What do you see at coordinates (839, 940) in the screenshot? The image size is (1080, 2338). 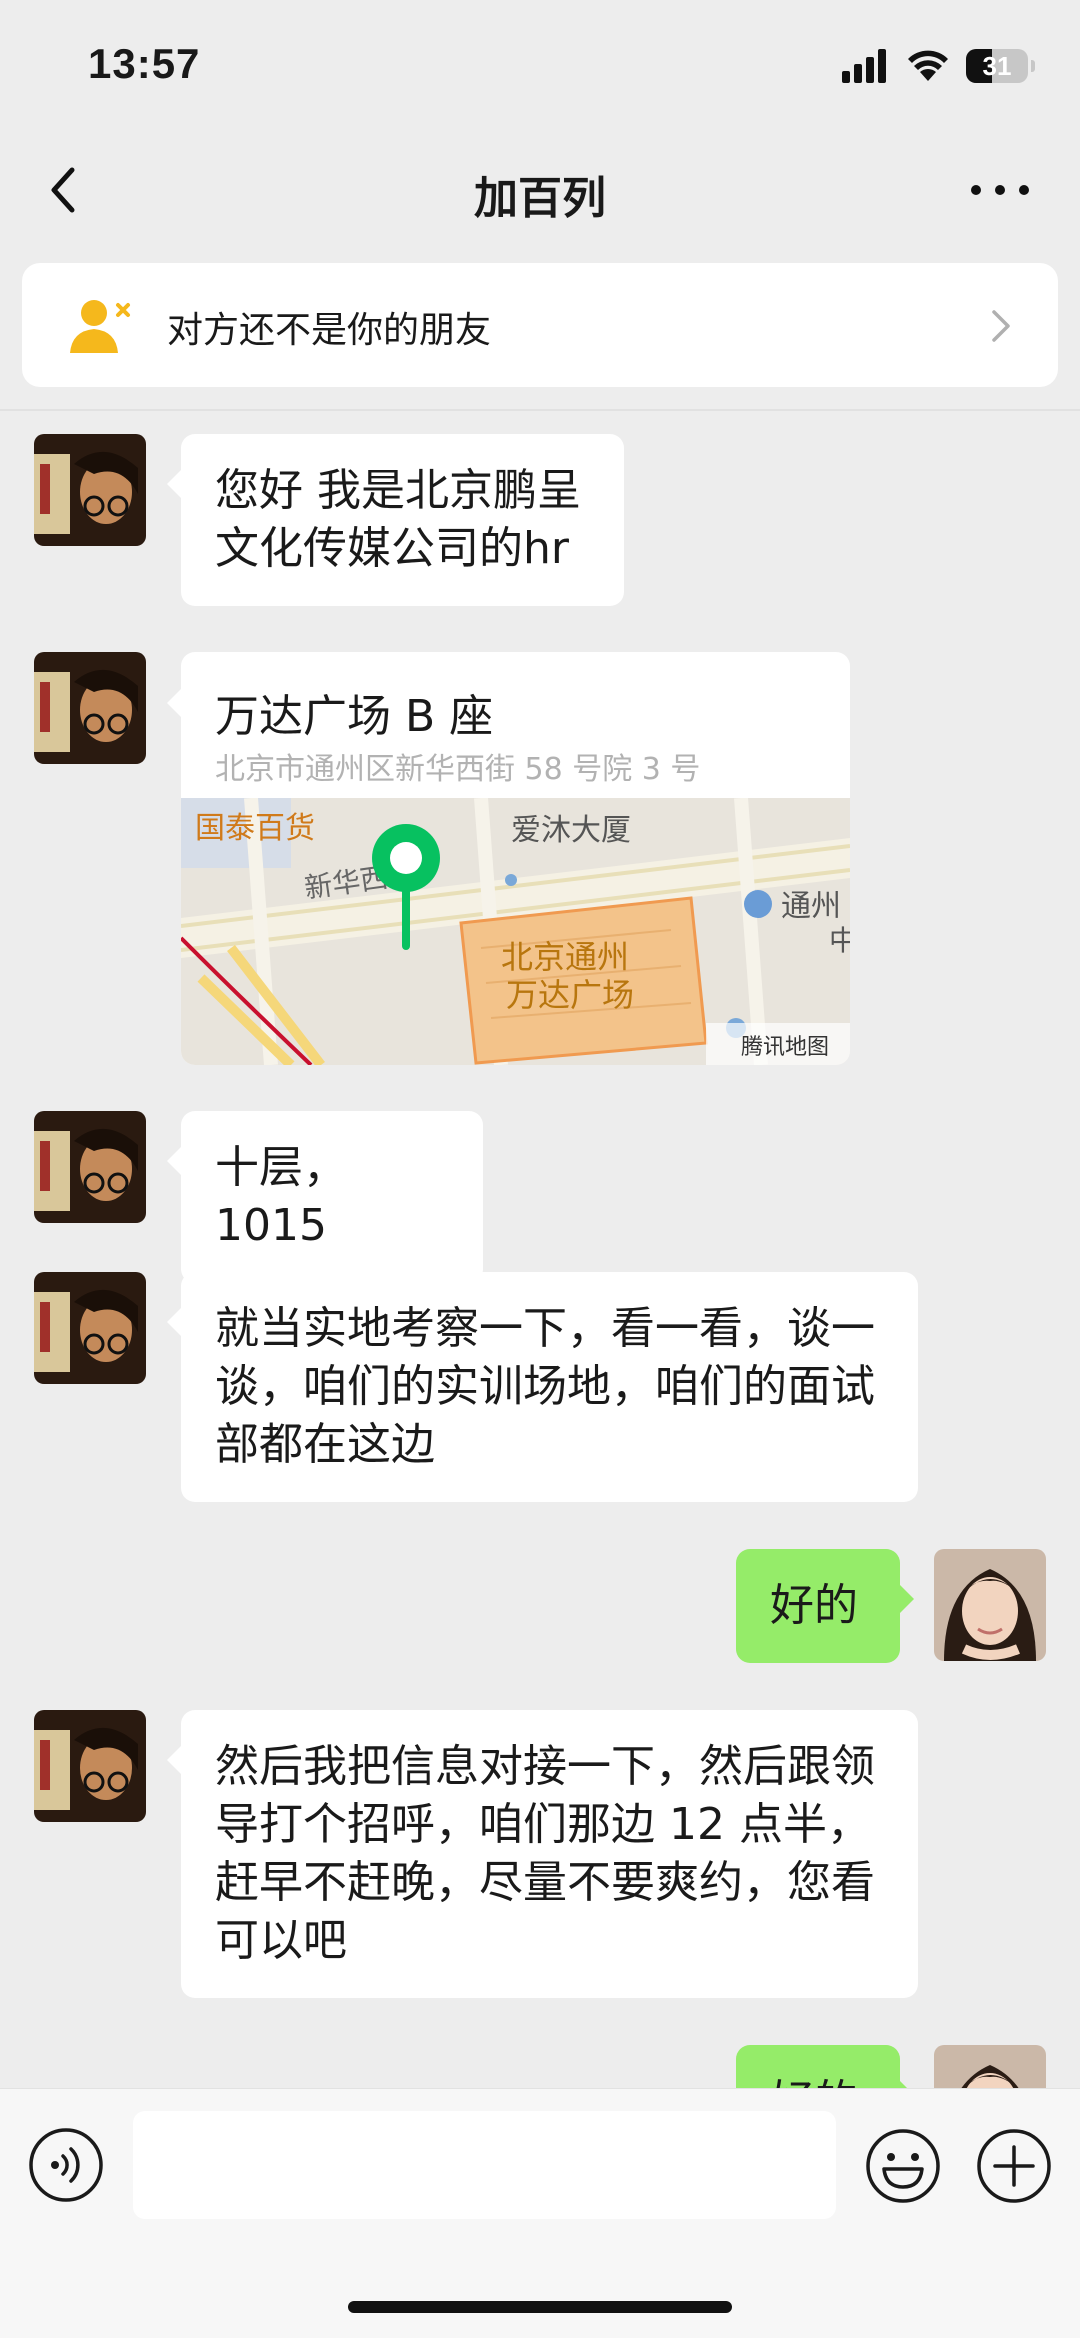 I see `map-label-zhong: 中` at bounding box center [839, 940].